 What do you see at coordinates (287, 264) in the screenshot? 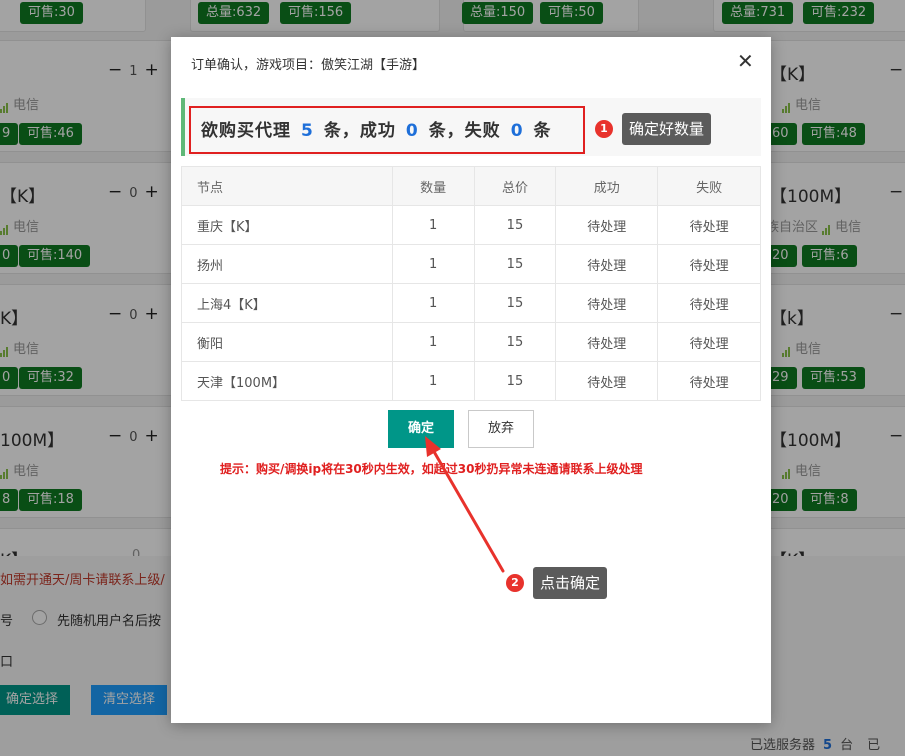
I see `node-cell: 扬州` at bounding box center [287, 264].